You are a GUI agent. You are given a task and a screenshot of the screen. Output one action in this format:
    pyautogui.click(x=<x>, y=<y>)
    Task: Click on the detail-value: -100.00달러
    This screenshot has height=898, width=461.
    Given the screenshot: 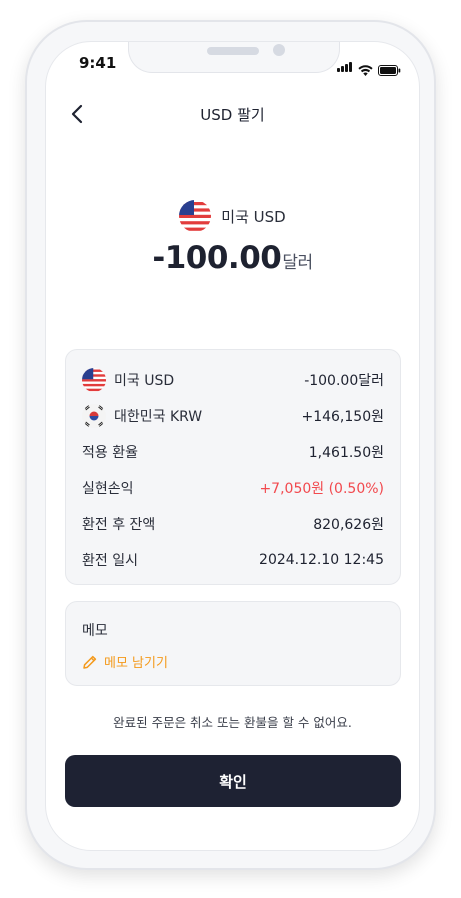 What is the action you would take?
    pyautogui.click(x=344, y=381)
    